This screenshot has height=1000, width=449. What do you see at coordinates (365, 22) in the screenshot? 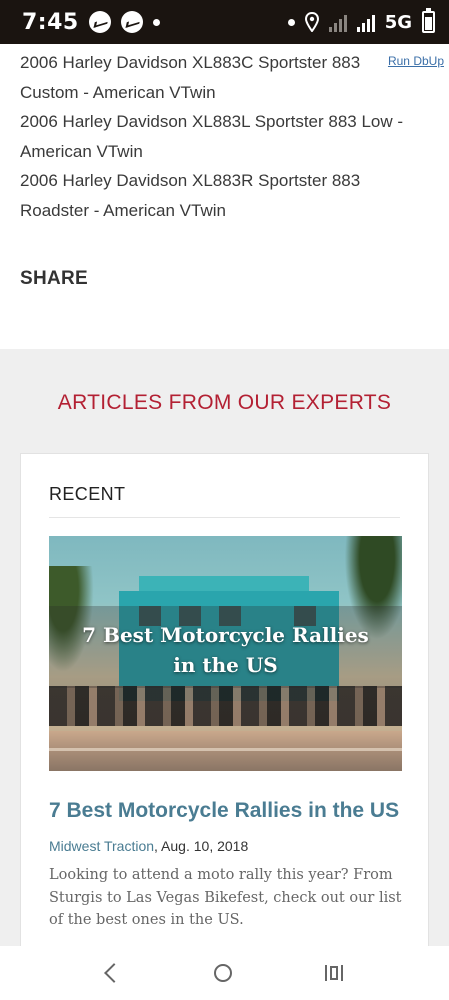
I see `signal-cellular-icon` at bounding box center [365, 22].